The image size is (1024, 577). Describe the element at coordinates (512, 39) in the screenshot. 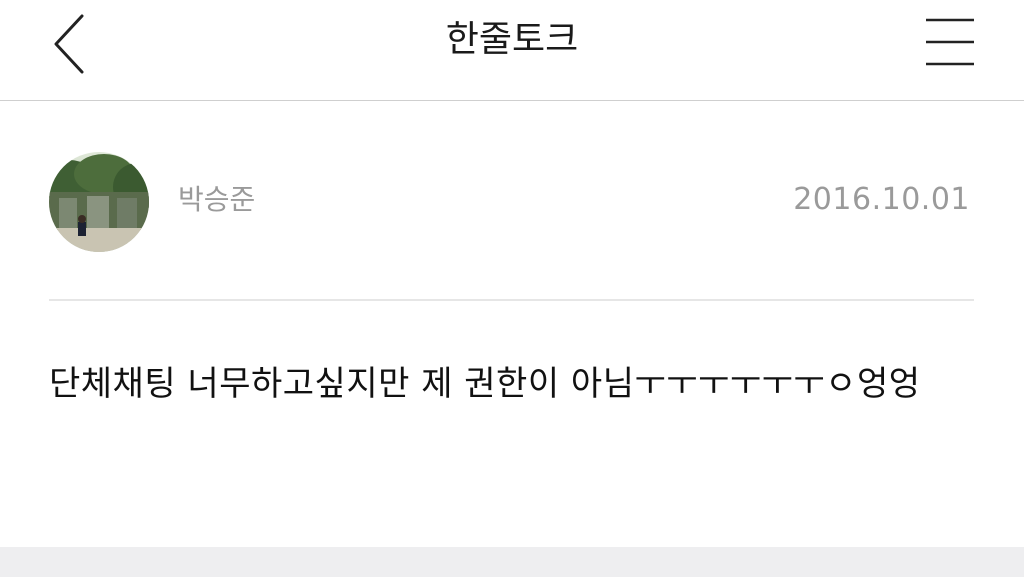

I see `page-title: 한줄토크` at that location.